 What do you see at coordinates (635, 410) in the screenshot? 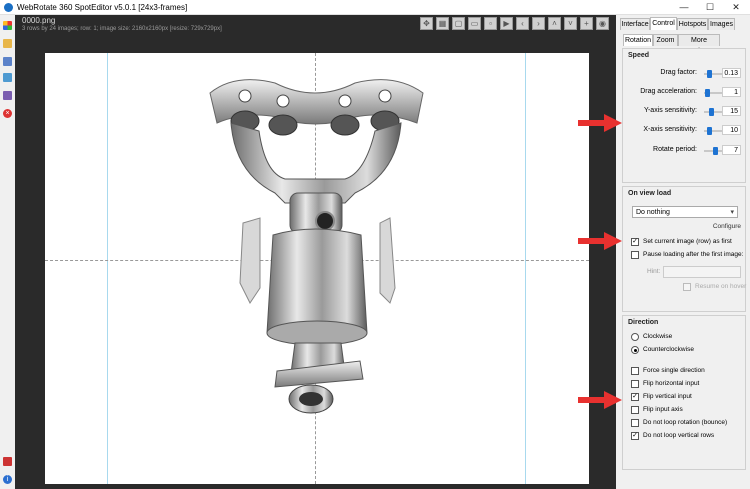
I see `flip-input-axis-checkbox` at bounding box center [635, 410].